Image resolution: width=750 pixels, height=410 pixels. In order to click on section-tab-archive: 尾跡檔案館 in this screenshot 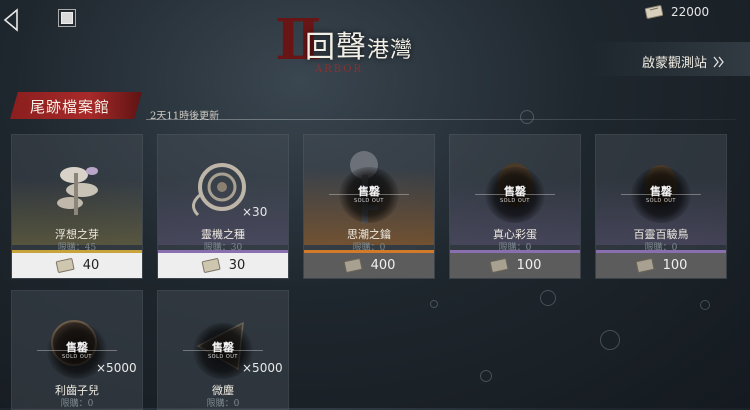, I will do `click(76, 105)`.